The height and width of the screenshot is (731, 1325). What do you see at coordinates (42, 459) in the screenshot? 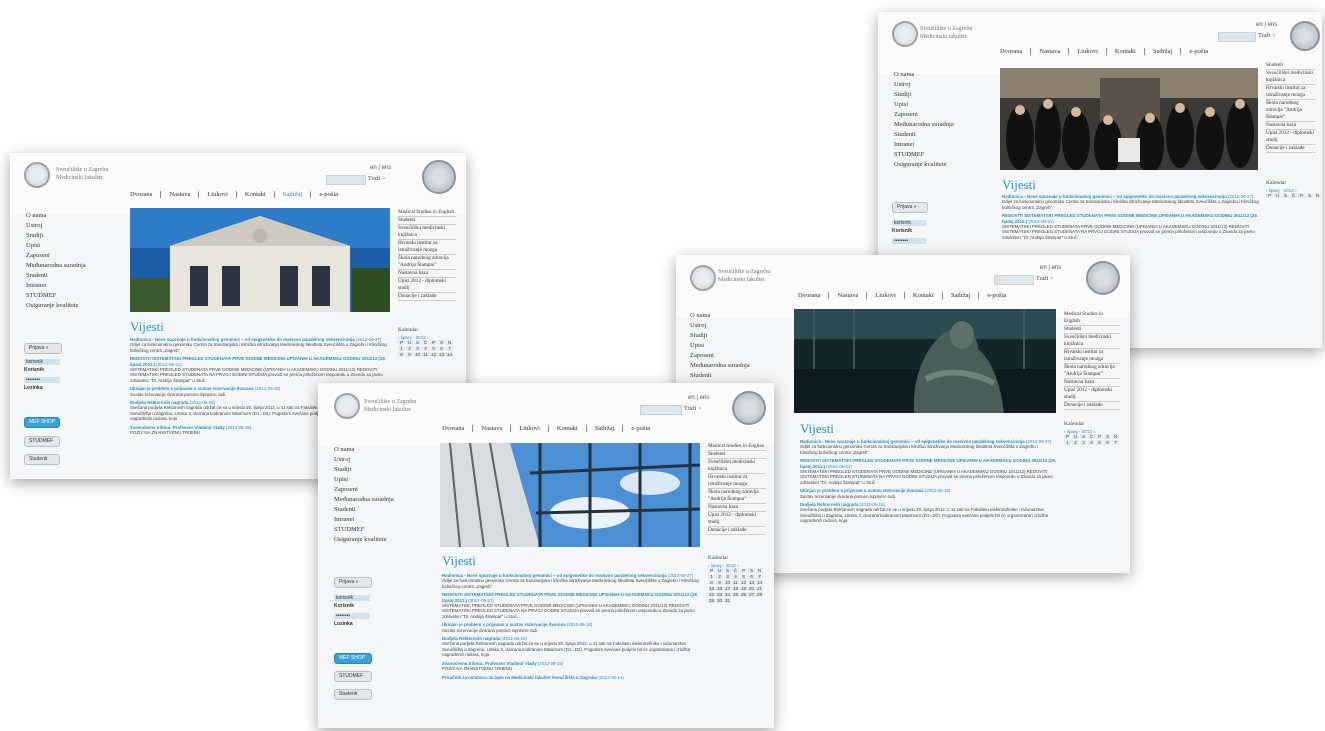
I see `studenti-button: Studenti` at bounding box center [42, 459].